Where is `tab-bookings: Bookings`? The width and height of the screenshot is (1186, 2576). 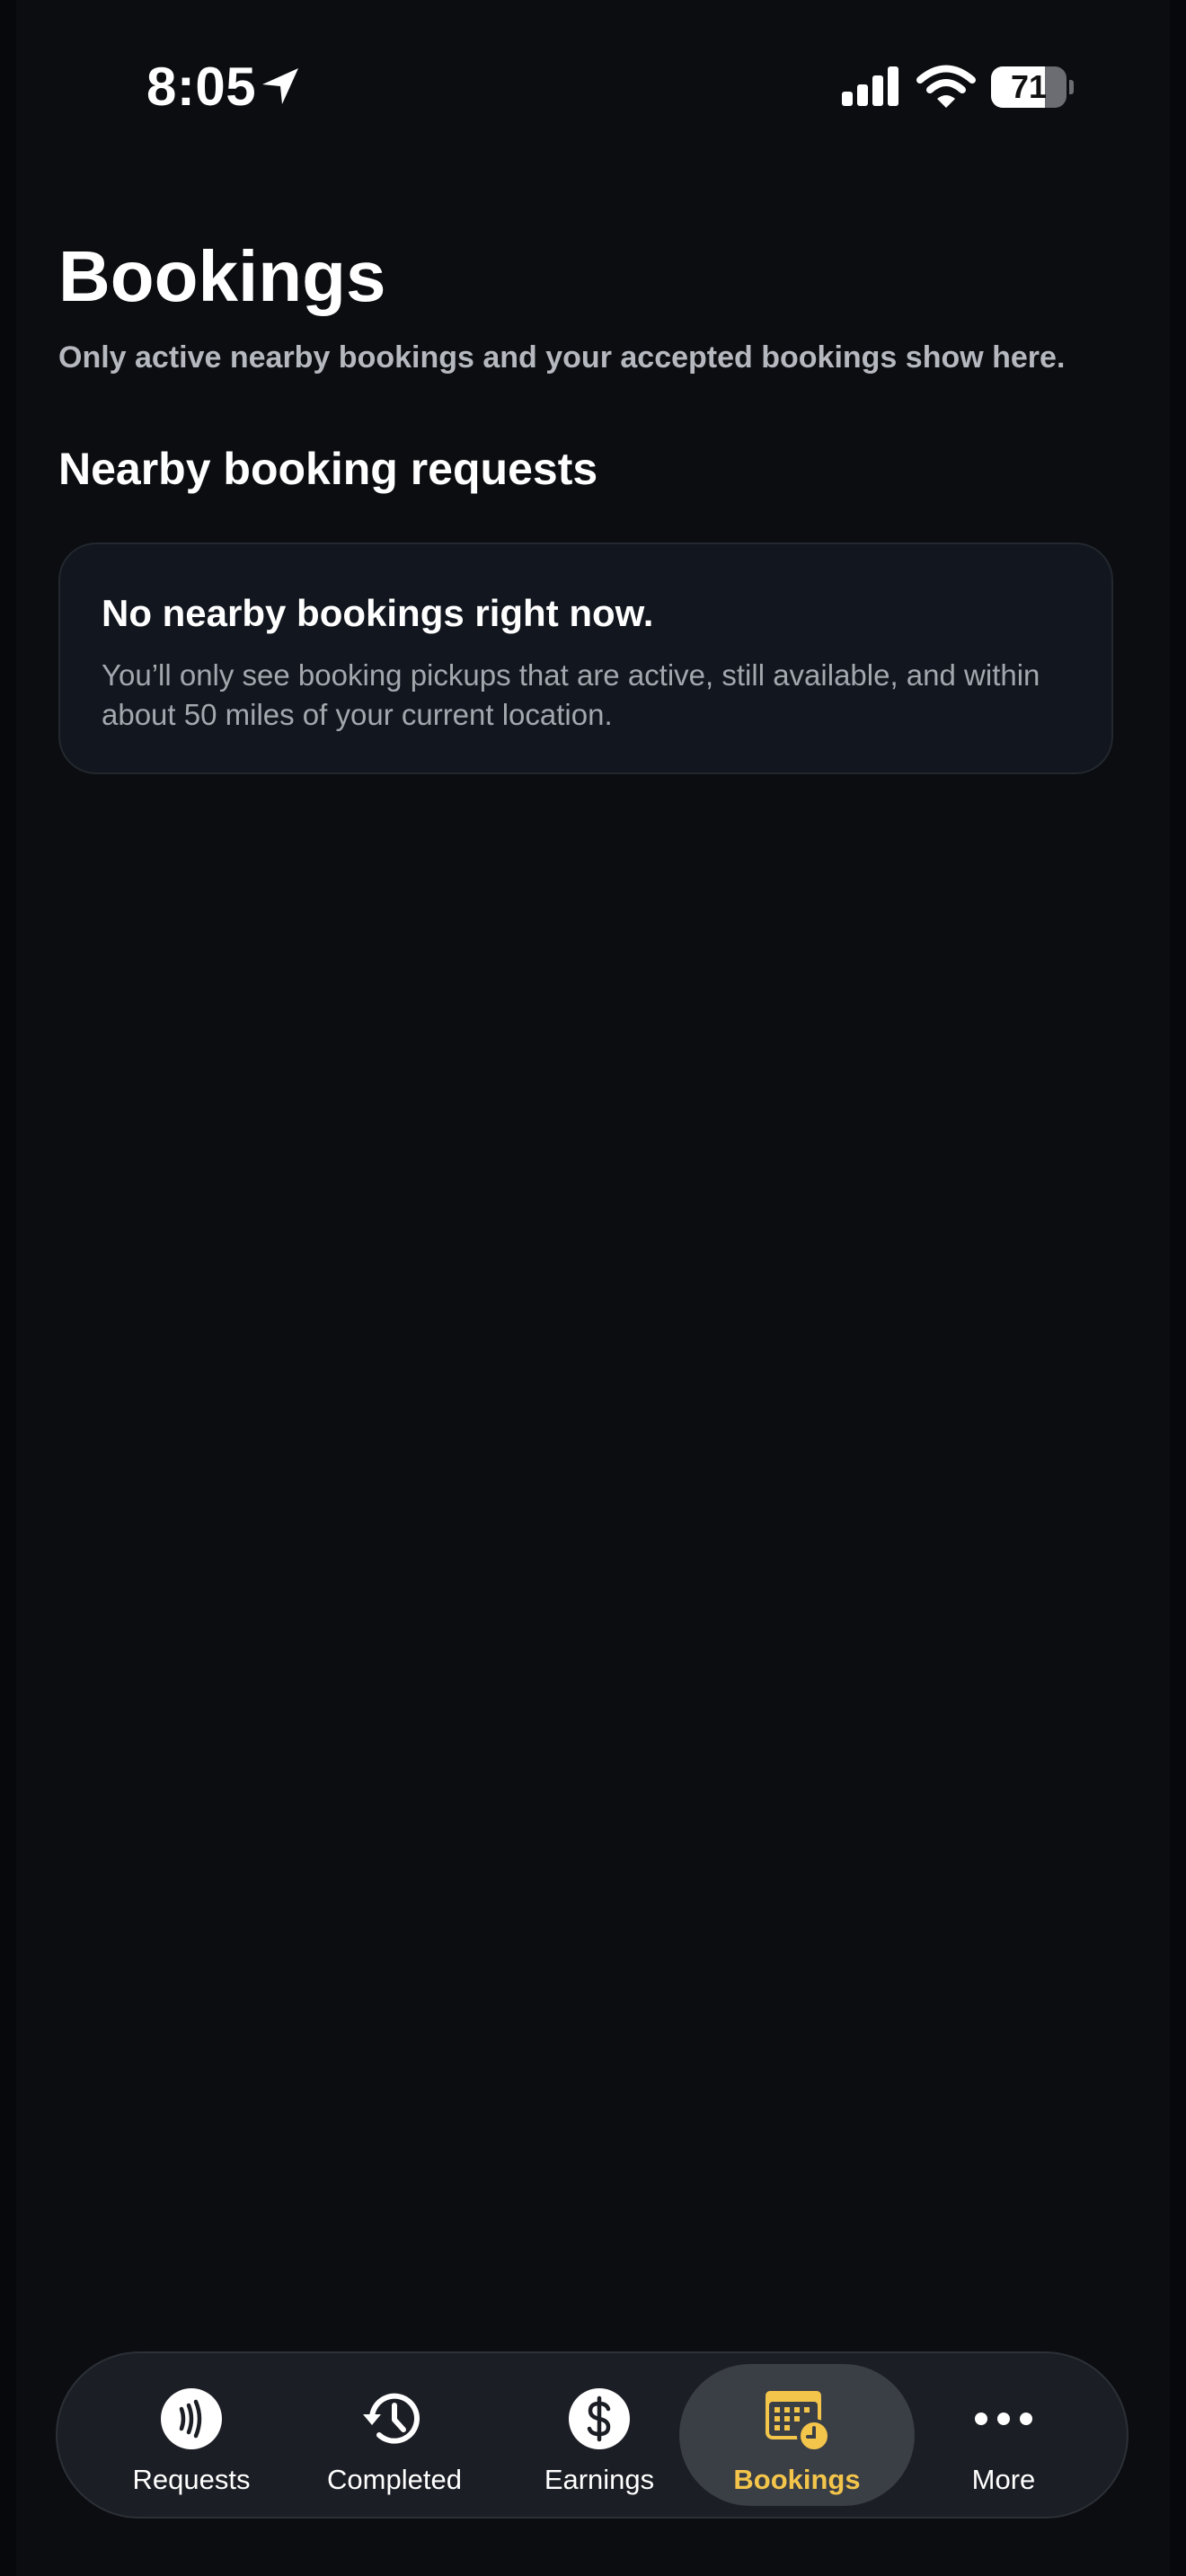
tab-bookings: Bookings is located at coordinates (797, 2435).